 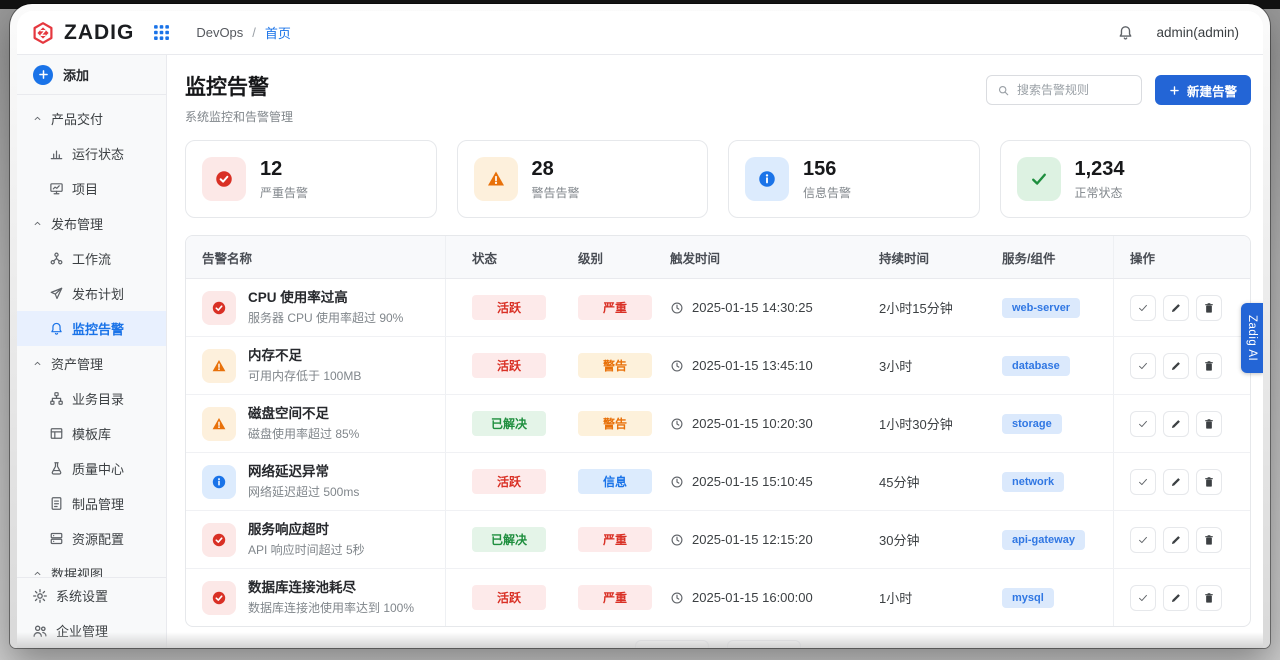 I want to click on pagination-prev-button, so click(x=672, y=644).